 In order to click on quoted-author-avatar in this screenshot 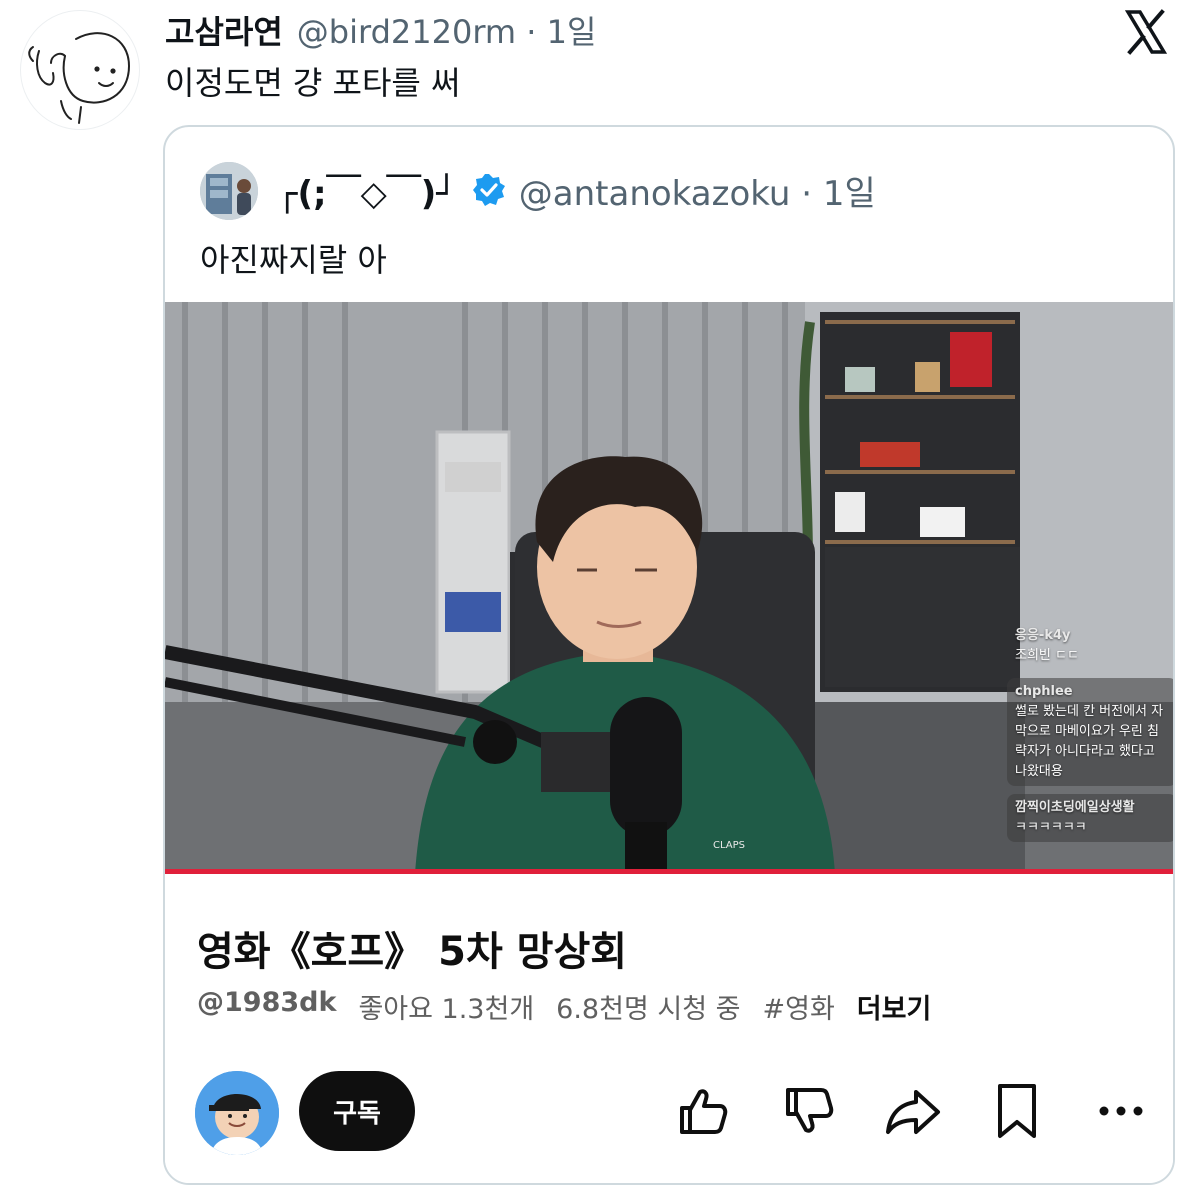, I will do `click(229, 191)`.